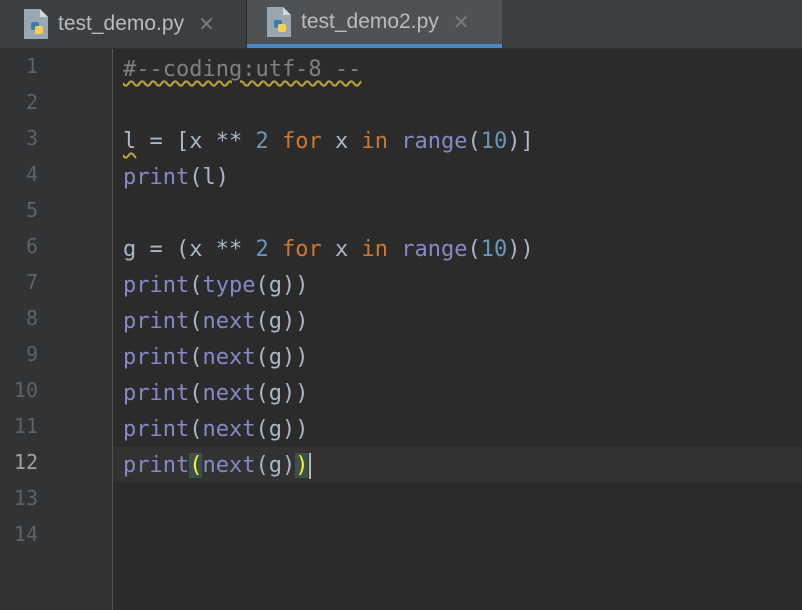 The image size is (802, 610). I want to click on code-line-12: print(next(g)), so click(217, 466).